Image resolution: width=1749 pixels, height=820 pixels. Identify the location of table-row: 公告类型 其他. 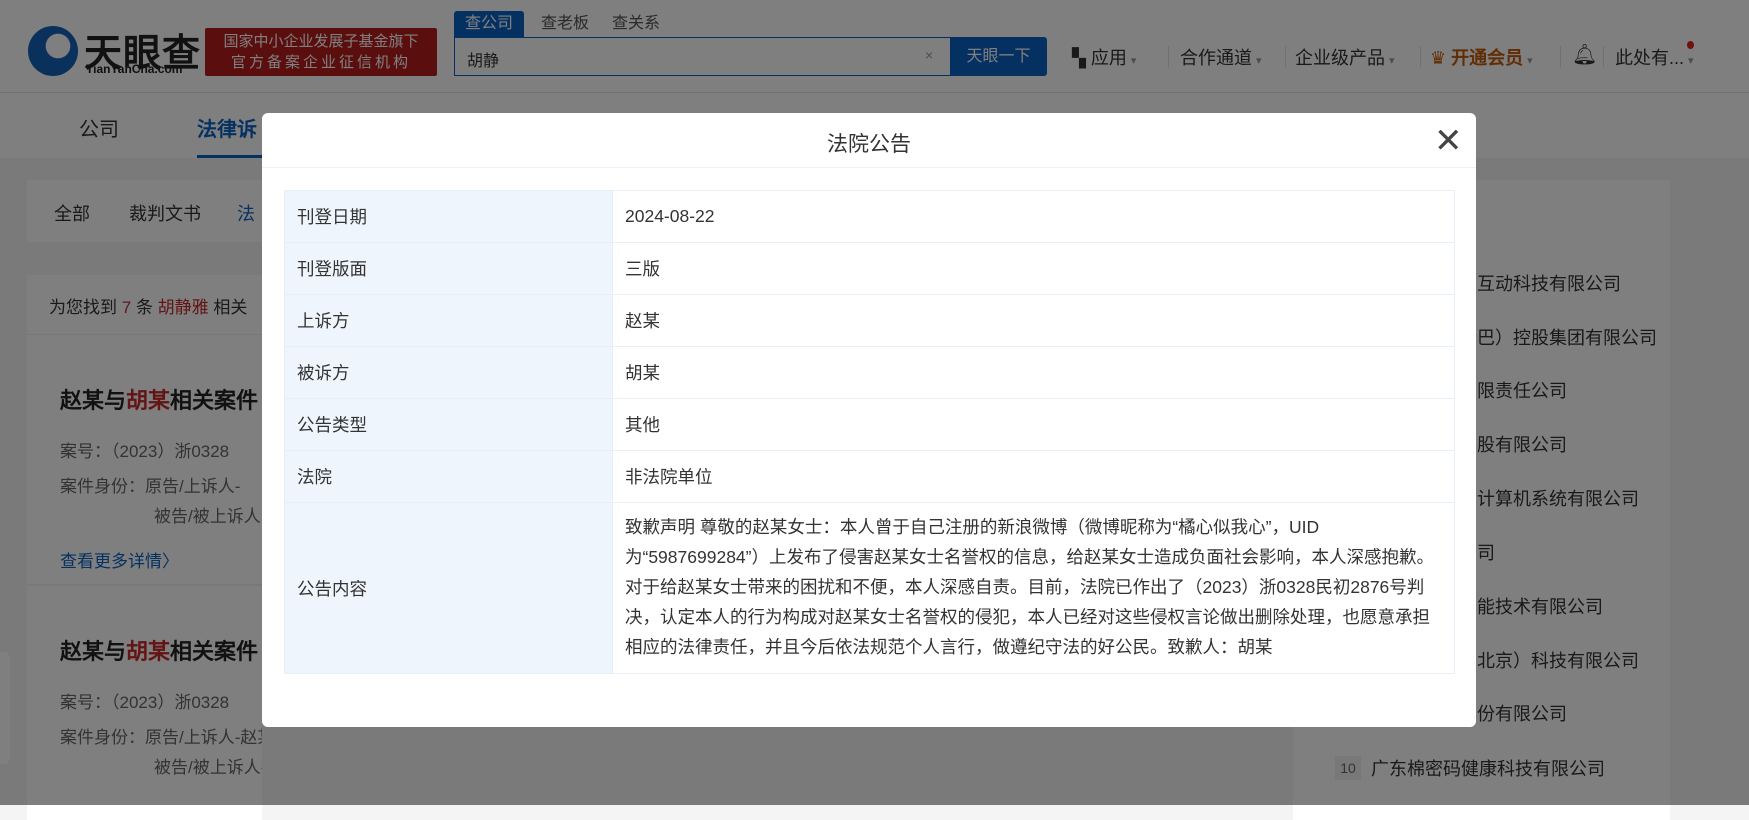
(869, 424).